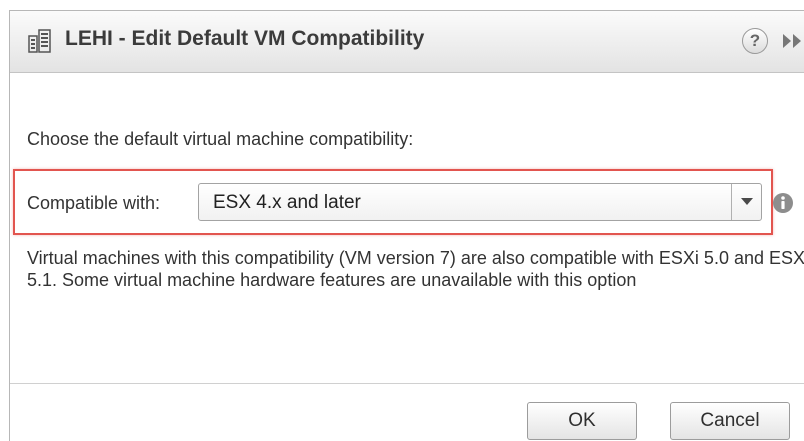 The height and width of the screenshot is (441, 804). I want to click on dialog-title: LEHI - Edit Default VM Compatibility, so click(245, 38).